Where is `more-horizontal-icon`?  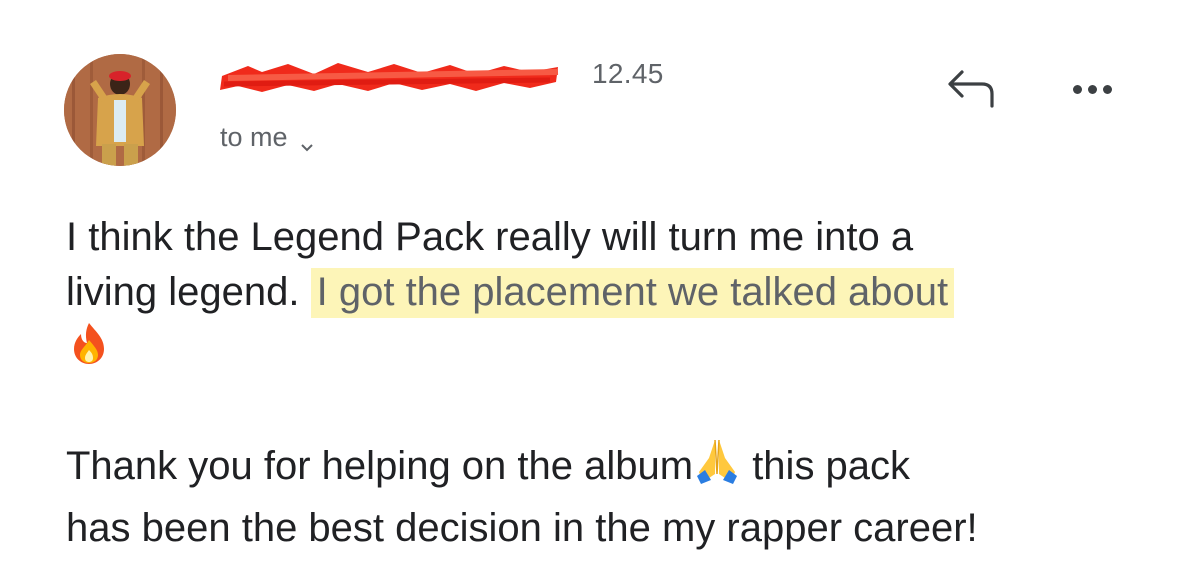
more-horizontal-icon is located at coordinates (1077, 89).